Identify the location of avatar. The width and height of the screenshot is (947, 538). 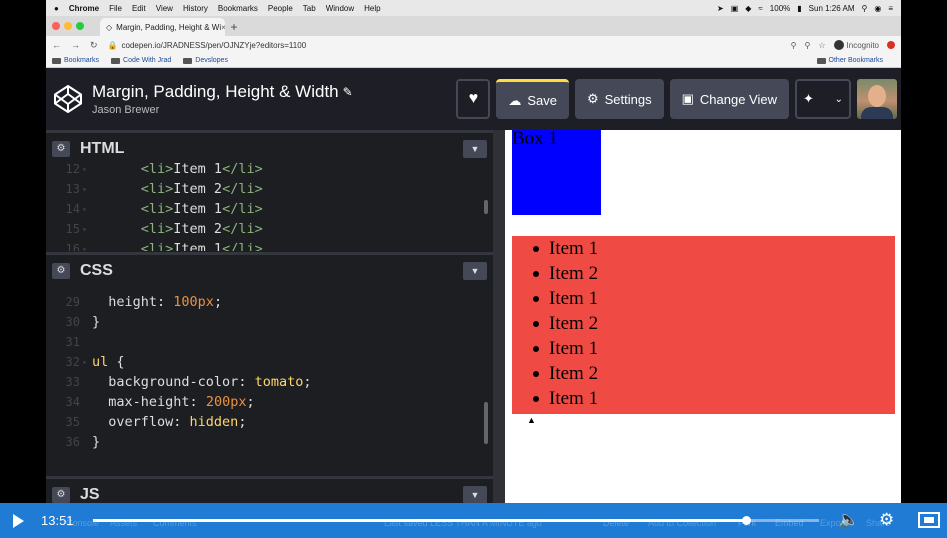
(877, 99).